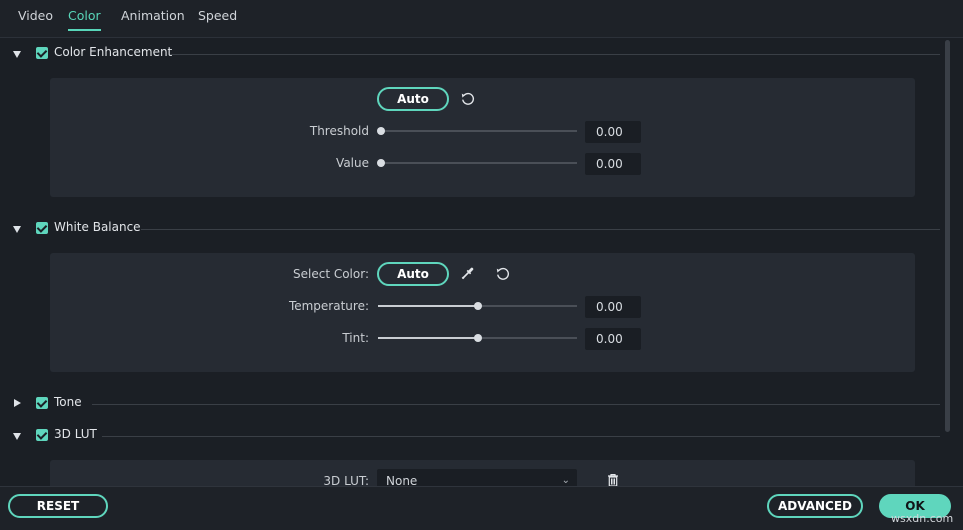 The height and width of the screenshot is (530, 963). What do you see at coordinates (381, 131) in the screenshot?
I see `threshold-slider-knob` at bounding box center [381, 131].